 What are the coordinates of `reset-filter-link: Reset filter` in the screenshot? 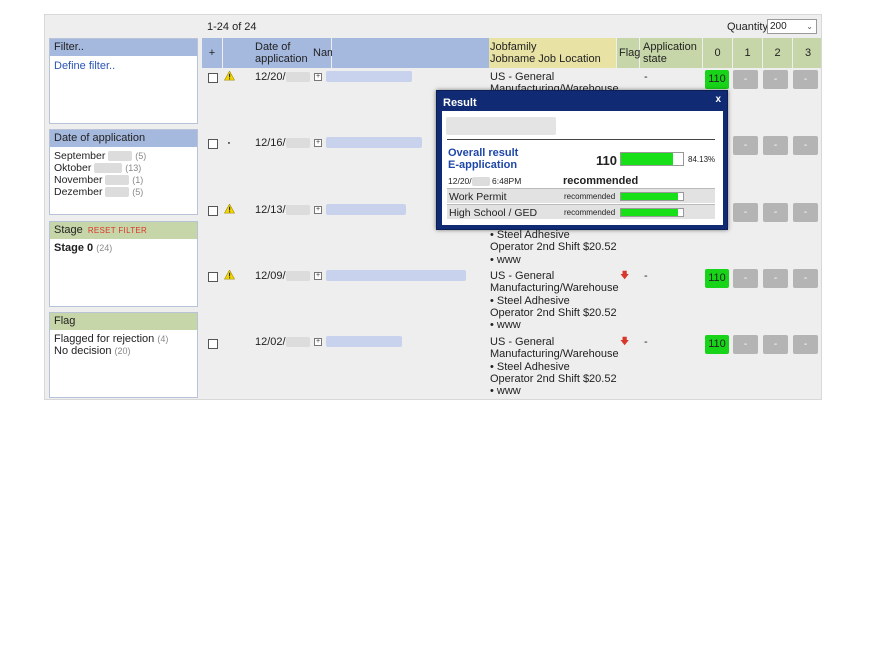 It's located at (117, 230).